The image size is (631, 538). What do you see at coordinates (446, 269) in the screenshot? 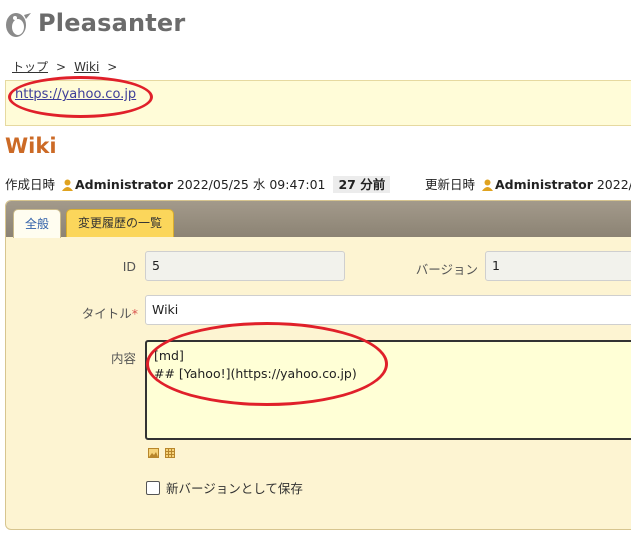
I see `version-label: バージョン` at bounding box center [446, 269].